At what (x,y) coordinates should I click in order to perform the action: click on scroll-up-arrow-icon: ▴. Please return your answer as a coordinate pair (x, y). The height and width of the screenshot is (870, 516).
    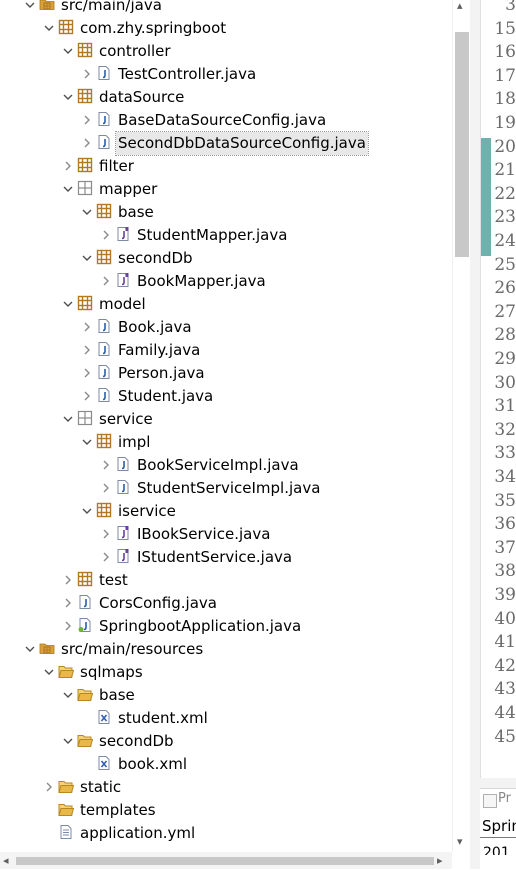
    Looking at the image, I should click on (460, 6).